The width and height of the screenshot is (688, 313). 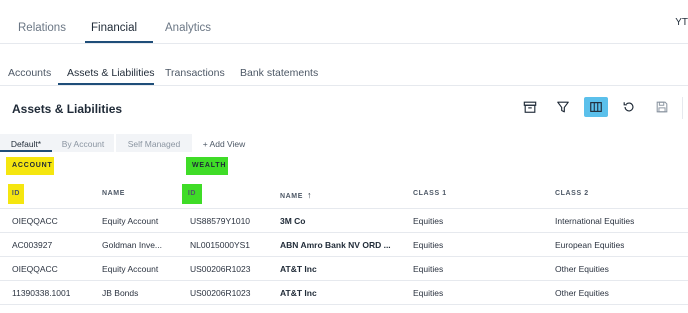 I want to click on subtab-bank-statements: Bank statements, so click(x=279, y=73).